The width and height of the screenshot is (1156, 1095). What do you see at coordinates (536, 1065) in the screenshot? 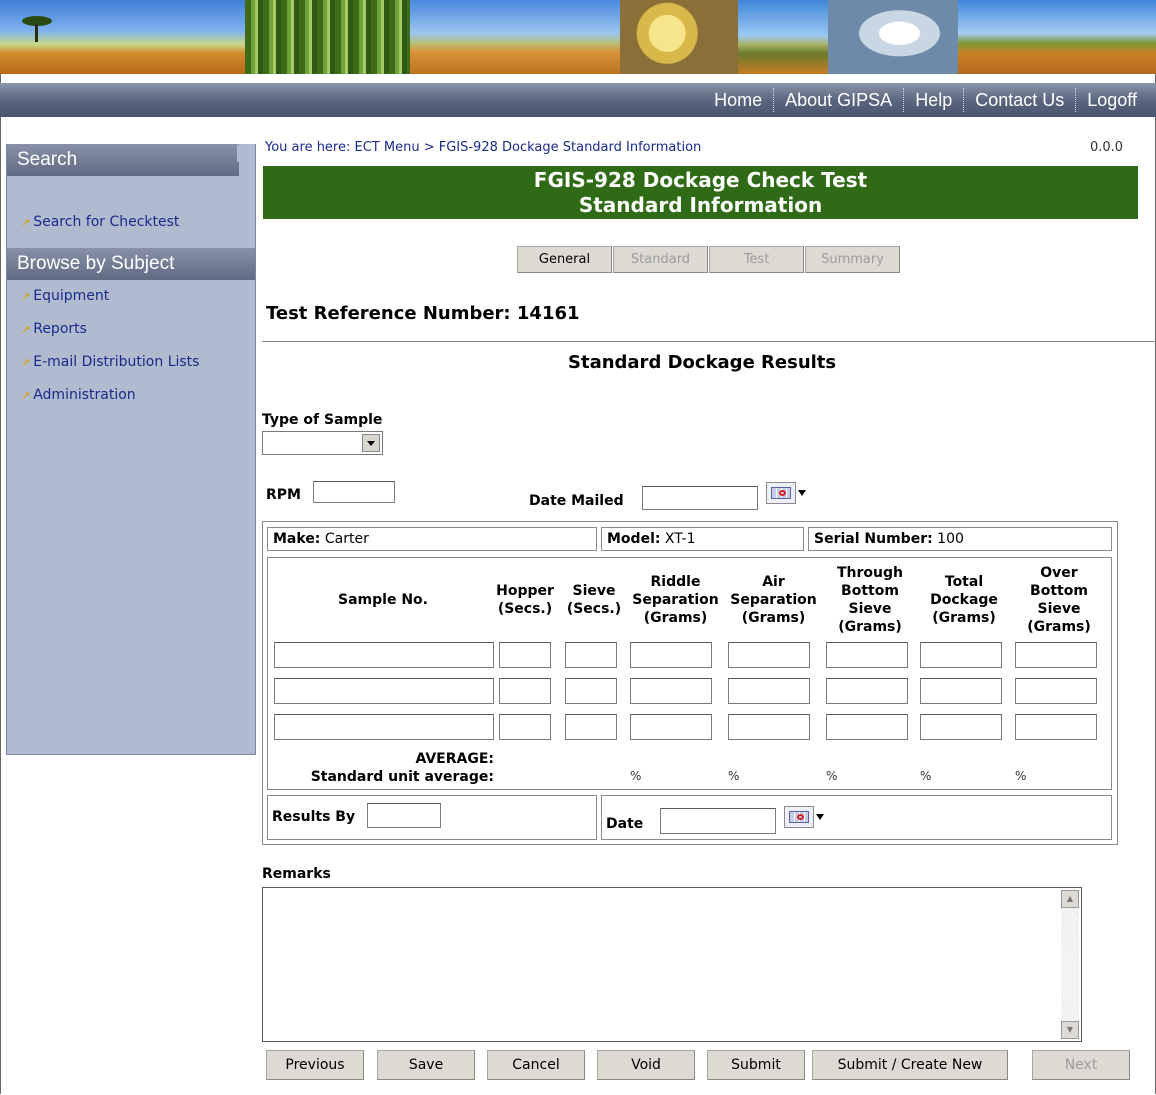
I see `cancel-button: Cancel` at bounding box center [536, 1065].